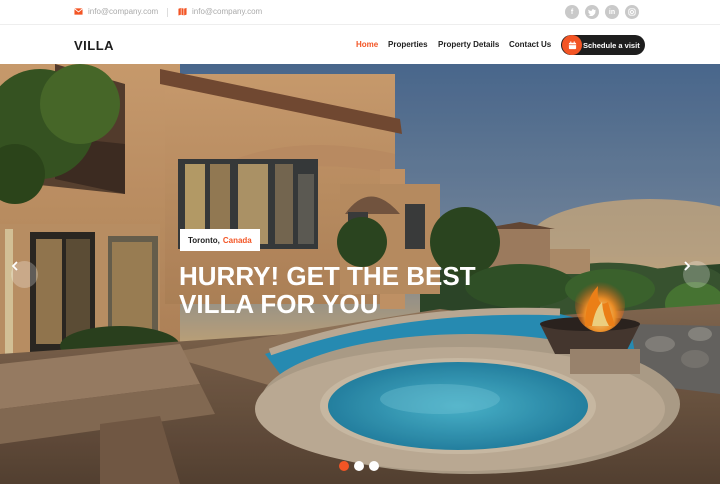  I want to click on location-country: Canada, so click(237, 240).